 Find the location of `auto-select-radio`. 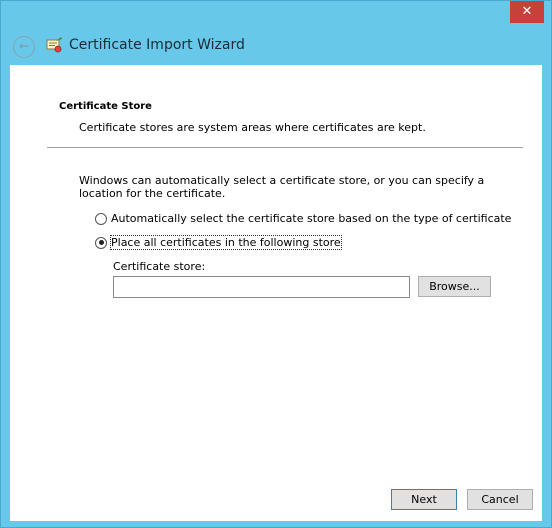

auto-select-radio is located at coordinates (101, 218).